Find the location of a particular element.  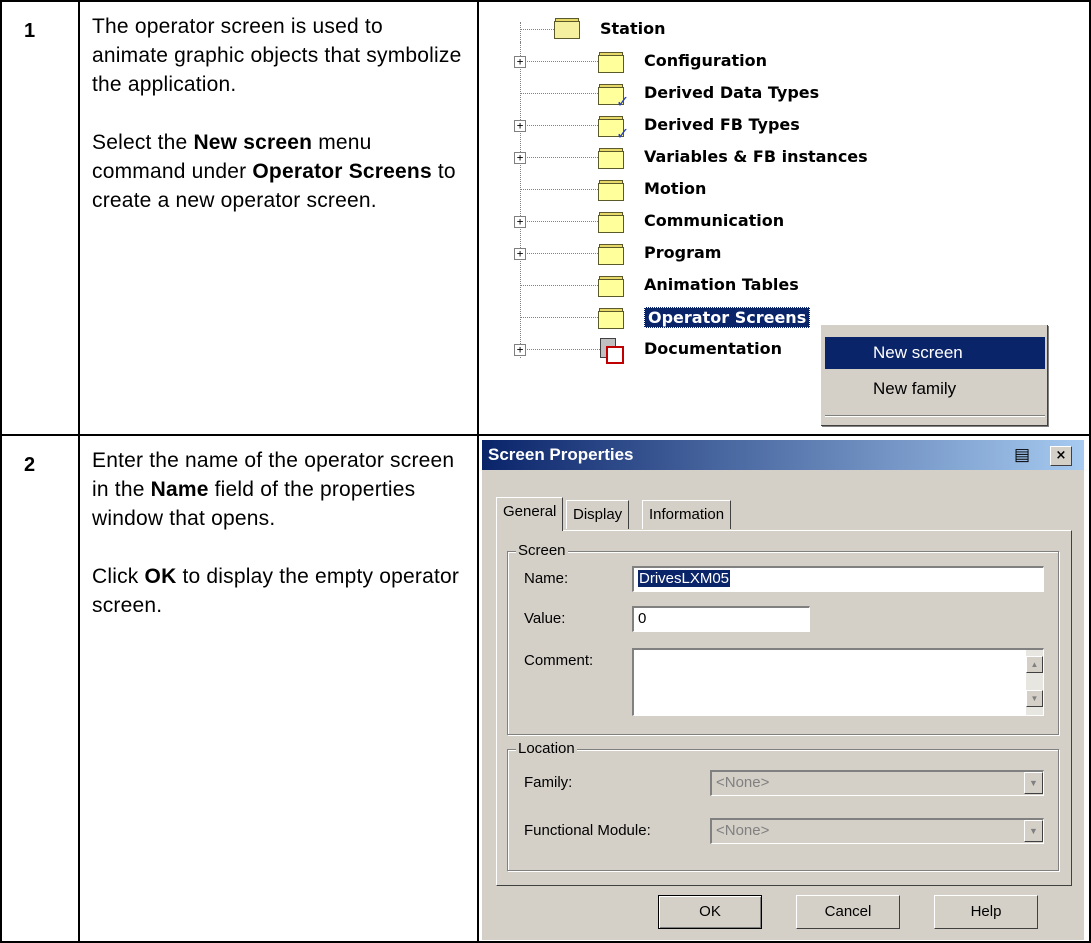

tree-item-communication: + Communication is located at coordinates (694, 222).